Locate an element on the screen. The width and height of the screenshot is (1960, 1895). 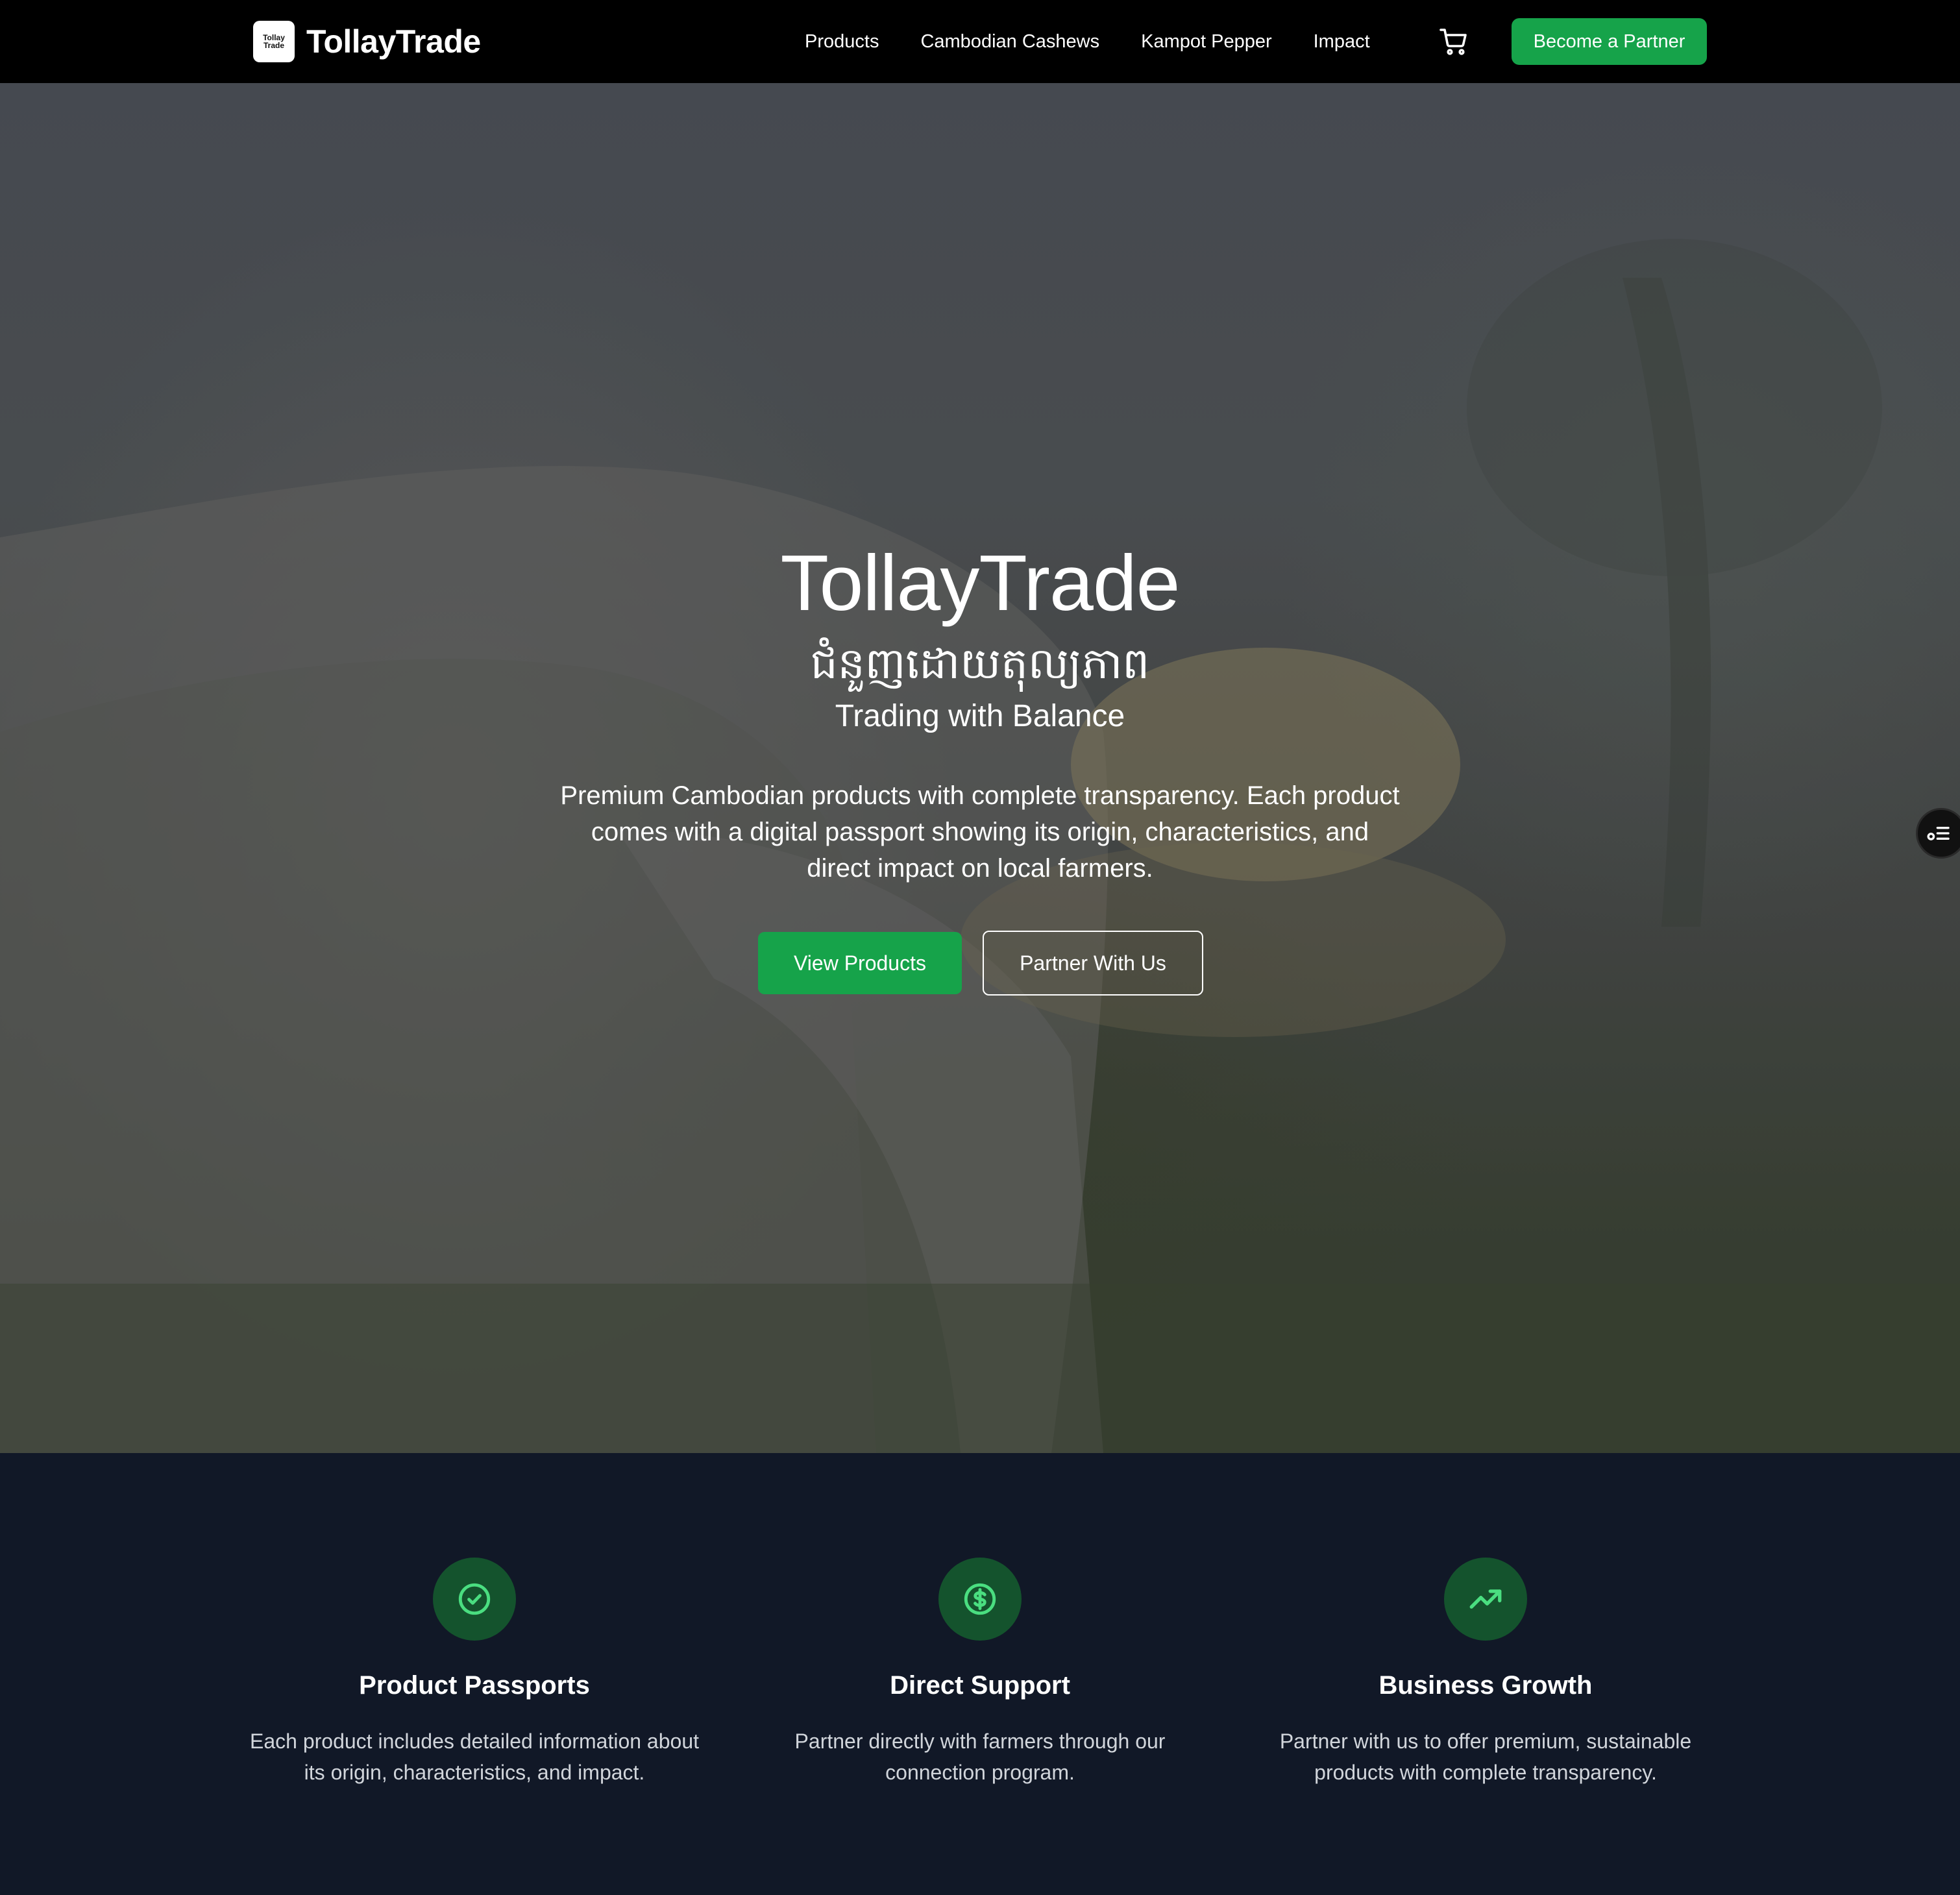
hero-khmer-subtitle: ជំនួញដោយតុល្យភាព is located at coordinates (980, 663).